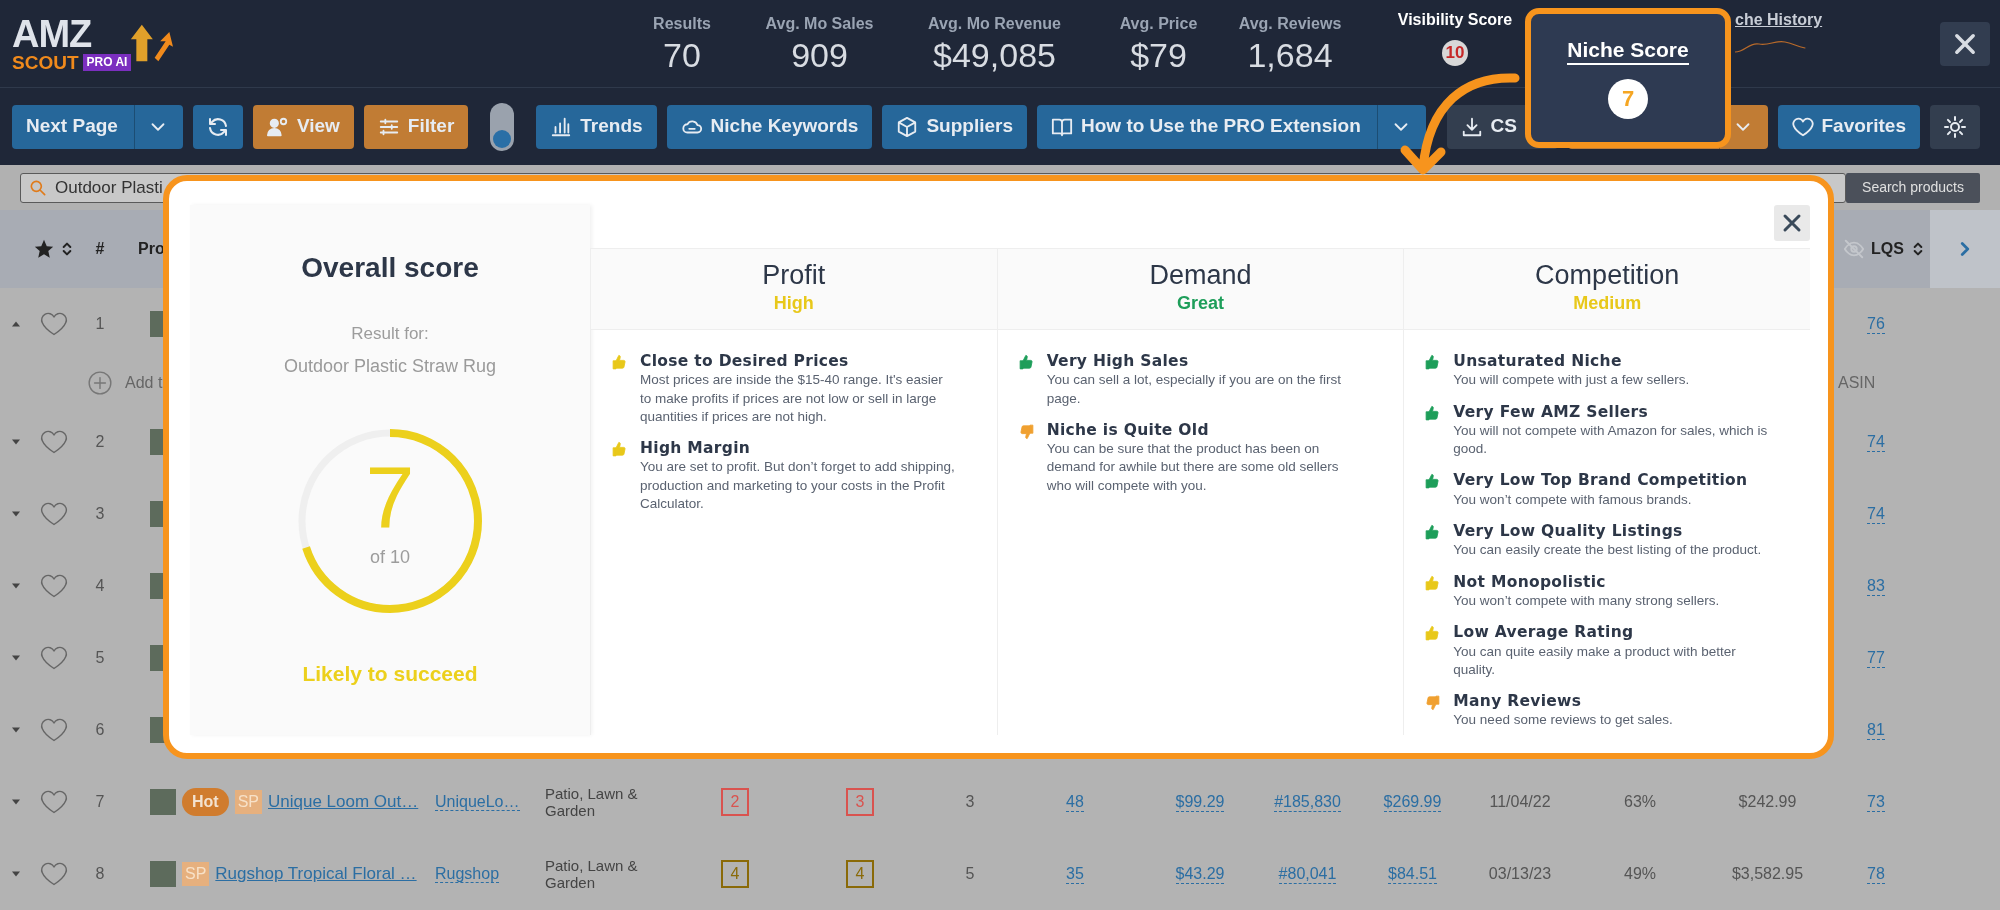 The height and width of the screenshot is (910, 2000). What do you see at coordinates (1876, 324) in the screenshot?
I see `table-link: 76` at bounding box center [1876, 324].